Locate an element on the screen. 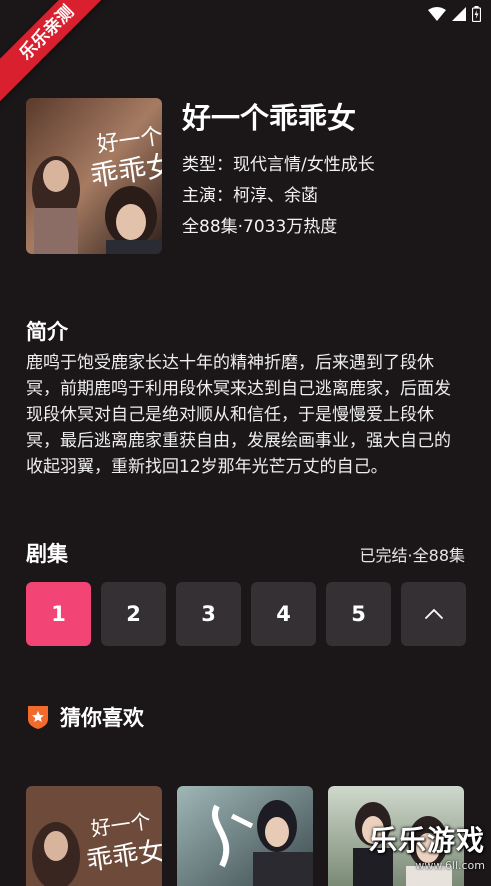 The image size is (491, 886). status-bar is located at coordinates (454, 14).